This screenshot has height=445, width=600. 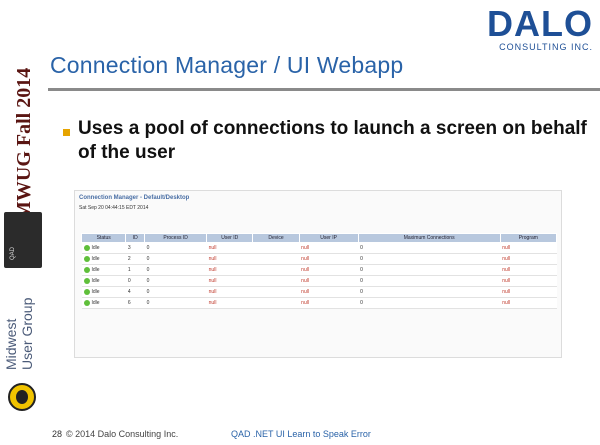 What do you see at coordinates (276, 238) in the screenshot?
I see `col-device: Device` at bounding box center [276, 238].